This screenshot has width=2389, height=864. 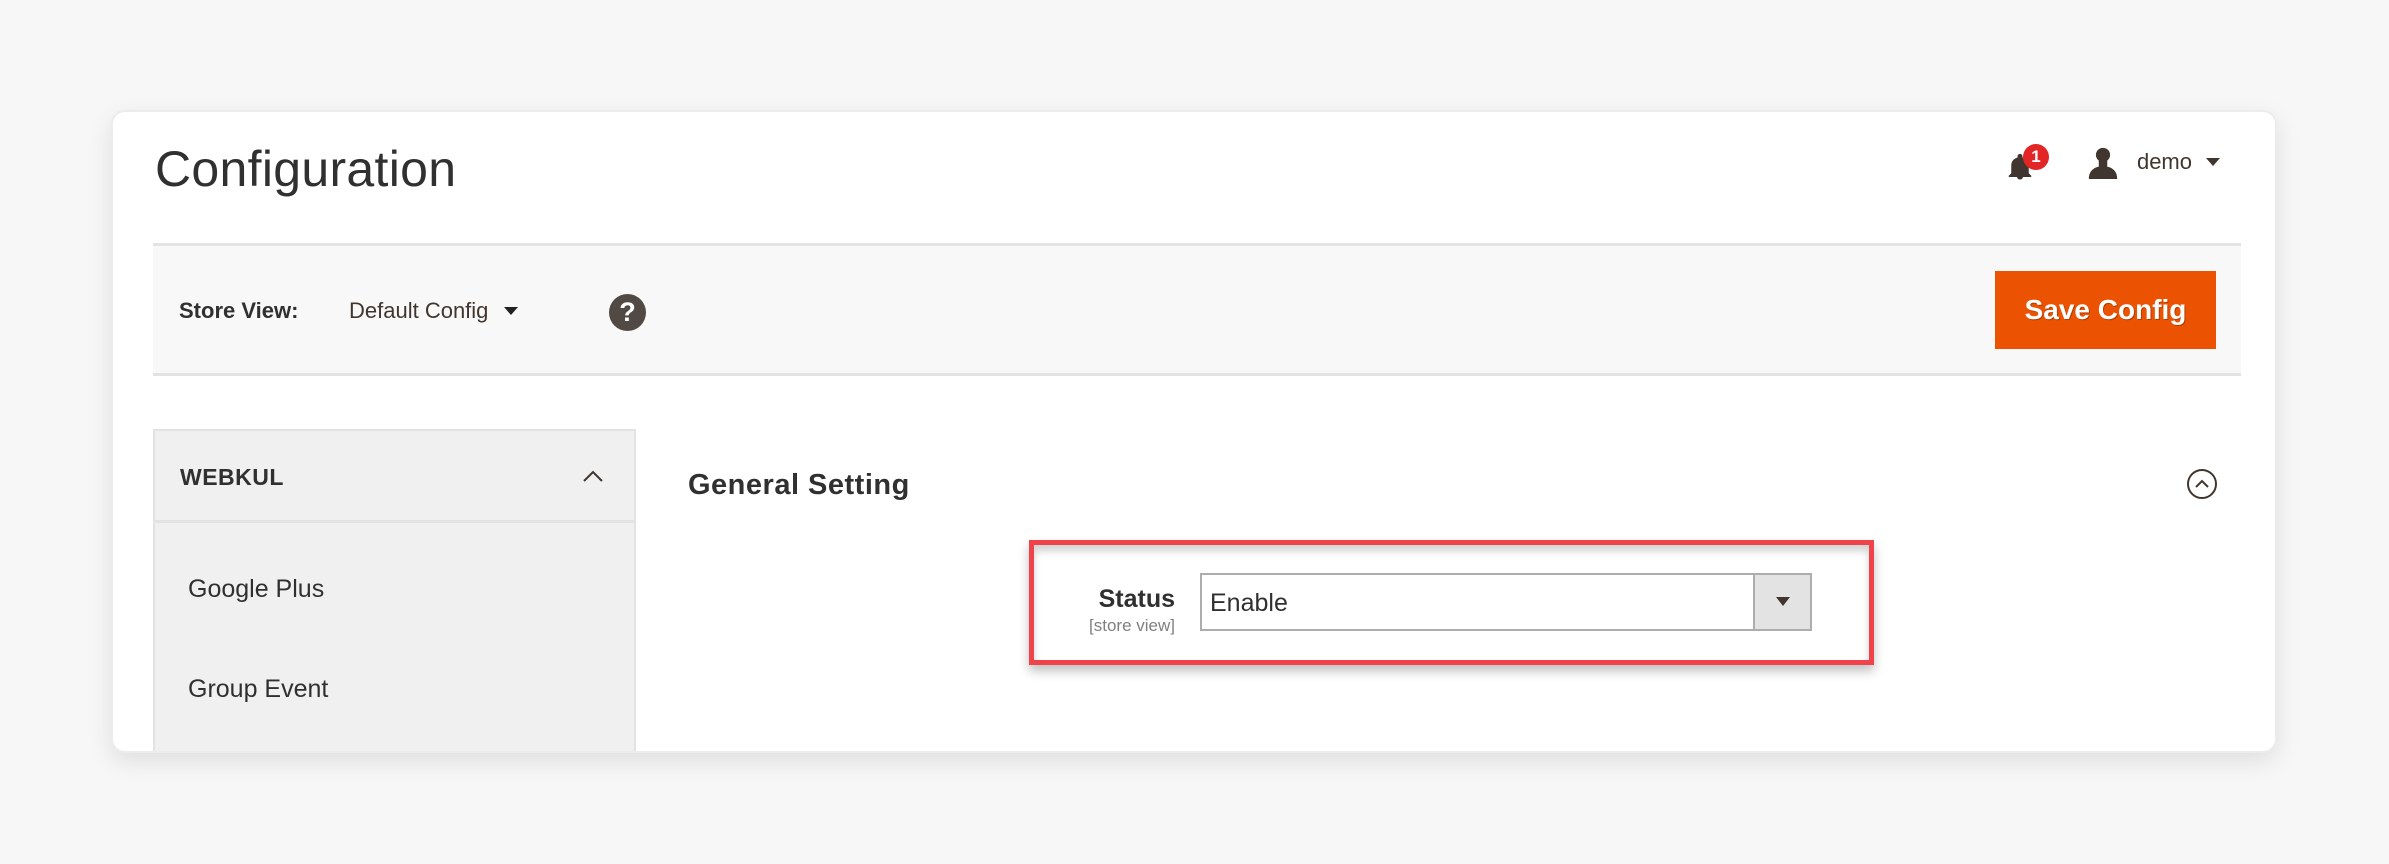 What do you see at coordinates (256, 589) in the screenshot?
I see `sidebar-item-google-plus: Google Plus` at bounding box center [256, 589].